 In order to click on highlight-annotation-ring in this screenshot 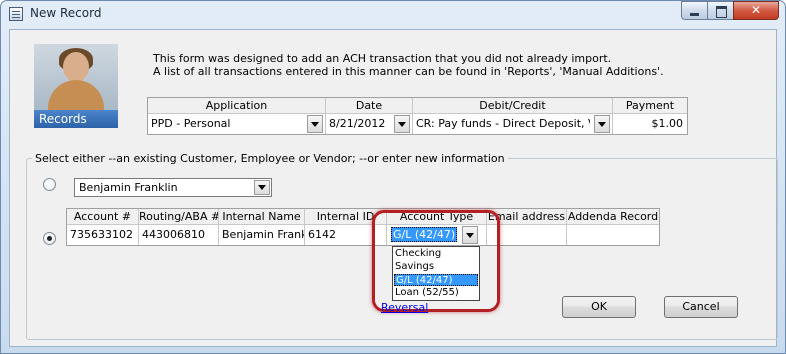, I will do `click(436, 261)`.